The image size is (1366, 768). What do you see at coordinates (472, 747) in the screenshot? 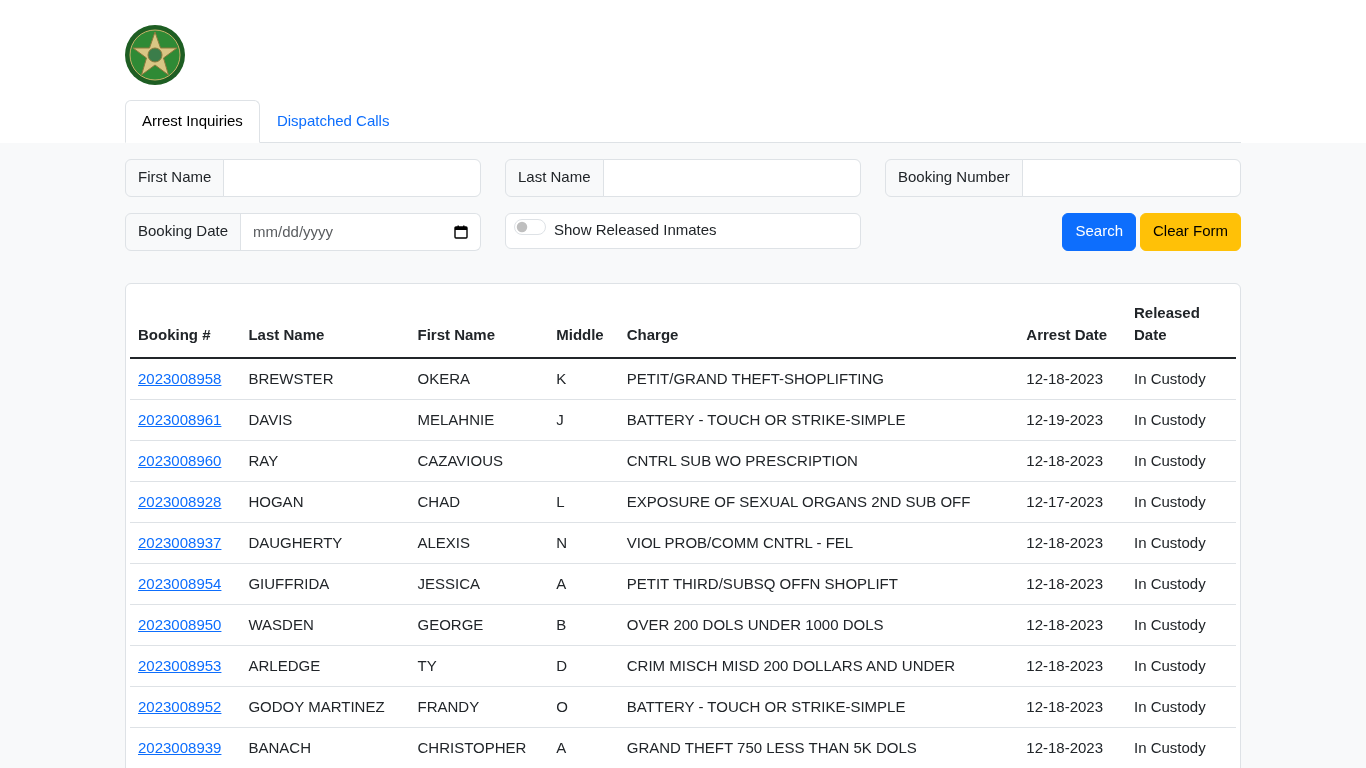
I see `table-cell: CHRISTOPHER` at bounding box center [472, 747].